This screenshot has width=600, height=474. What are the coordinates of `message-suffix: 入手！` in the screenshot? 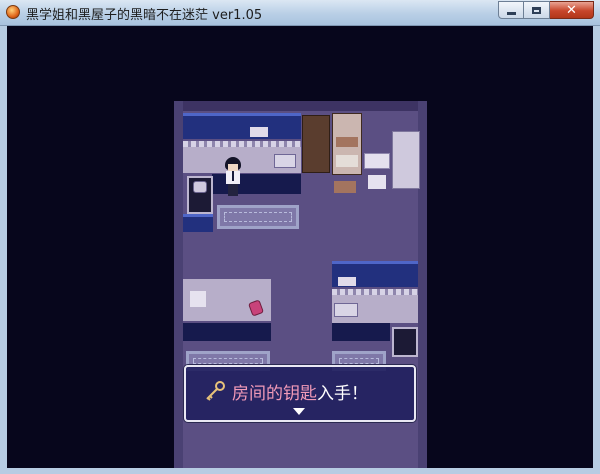 It's located at (342, 394).